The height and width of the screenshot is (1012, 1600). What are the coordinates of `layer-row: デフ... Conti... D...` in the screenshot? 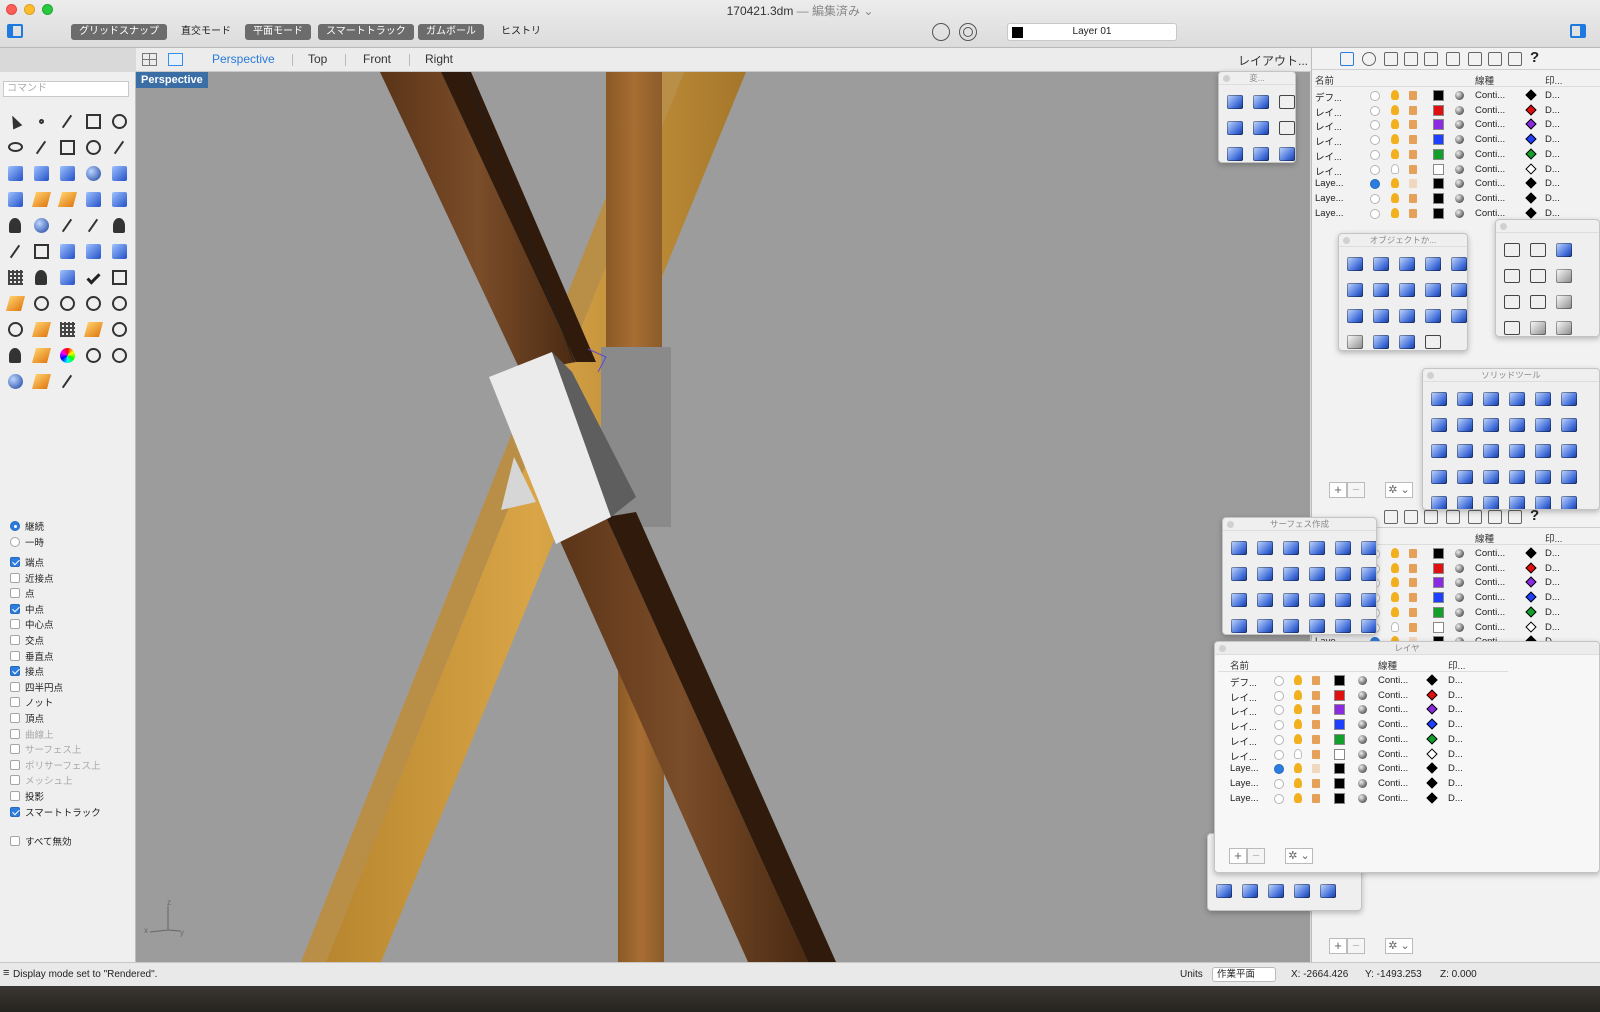 It's located at (1363, 681).